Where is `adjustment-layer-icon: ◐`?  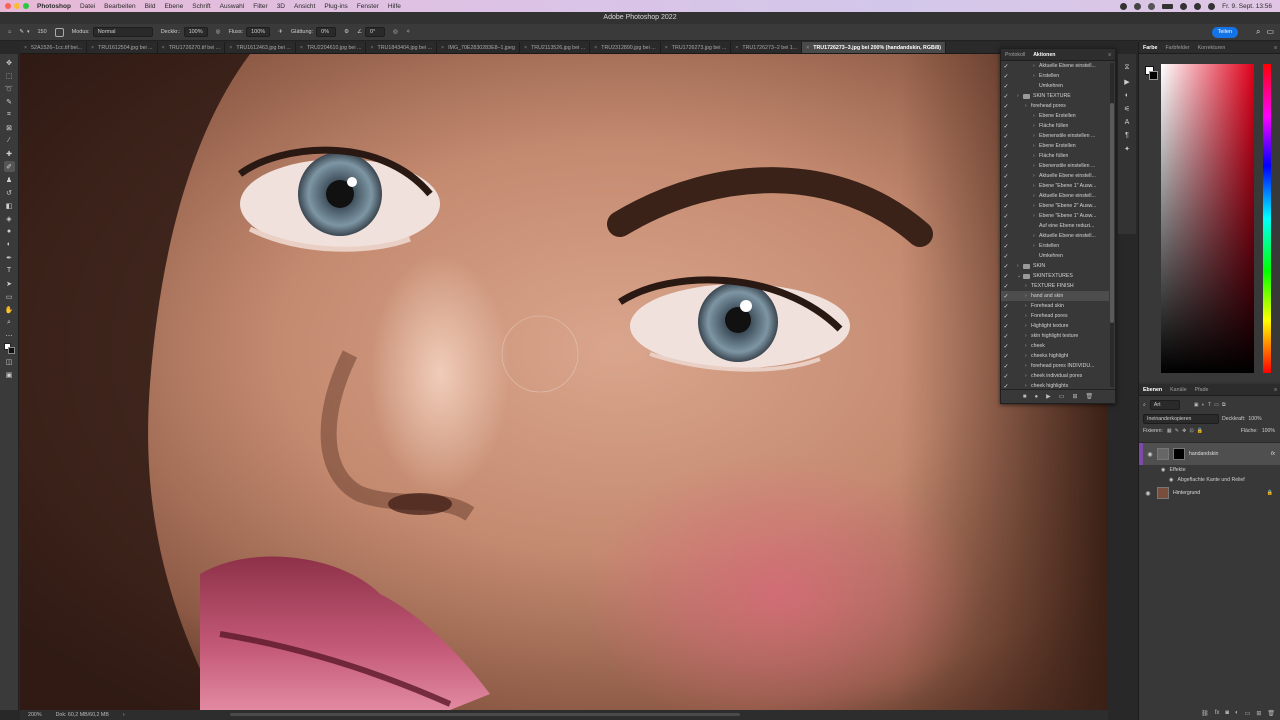
adjustment-layer-icon: ◐ is located at coordinates (1237, 713).